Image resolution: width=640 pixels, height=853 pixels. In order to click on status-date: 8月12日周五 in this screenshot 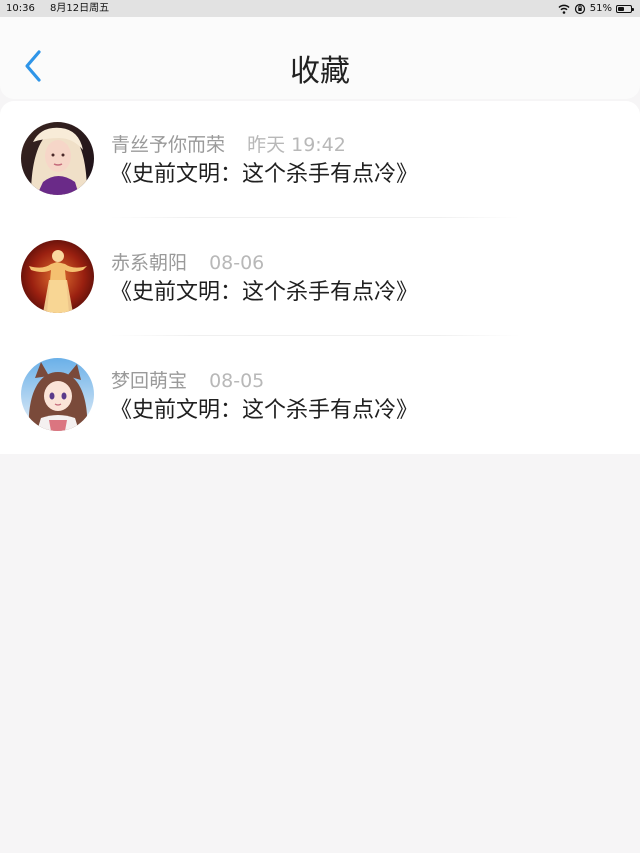, I will do `click(80, 8)`.